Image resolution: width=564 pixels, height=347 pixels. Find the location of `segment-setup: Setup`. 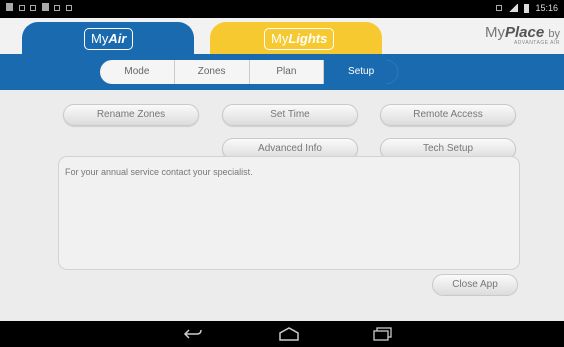

segment-setup: Setup is located at coordinates (361, 72).